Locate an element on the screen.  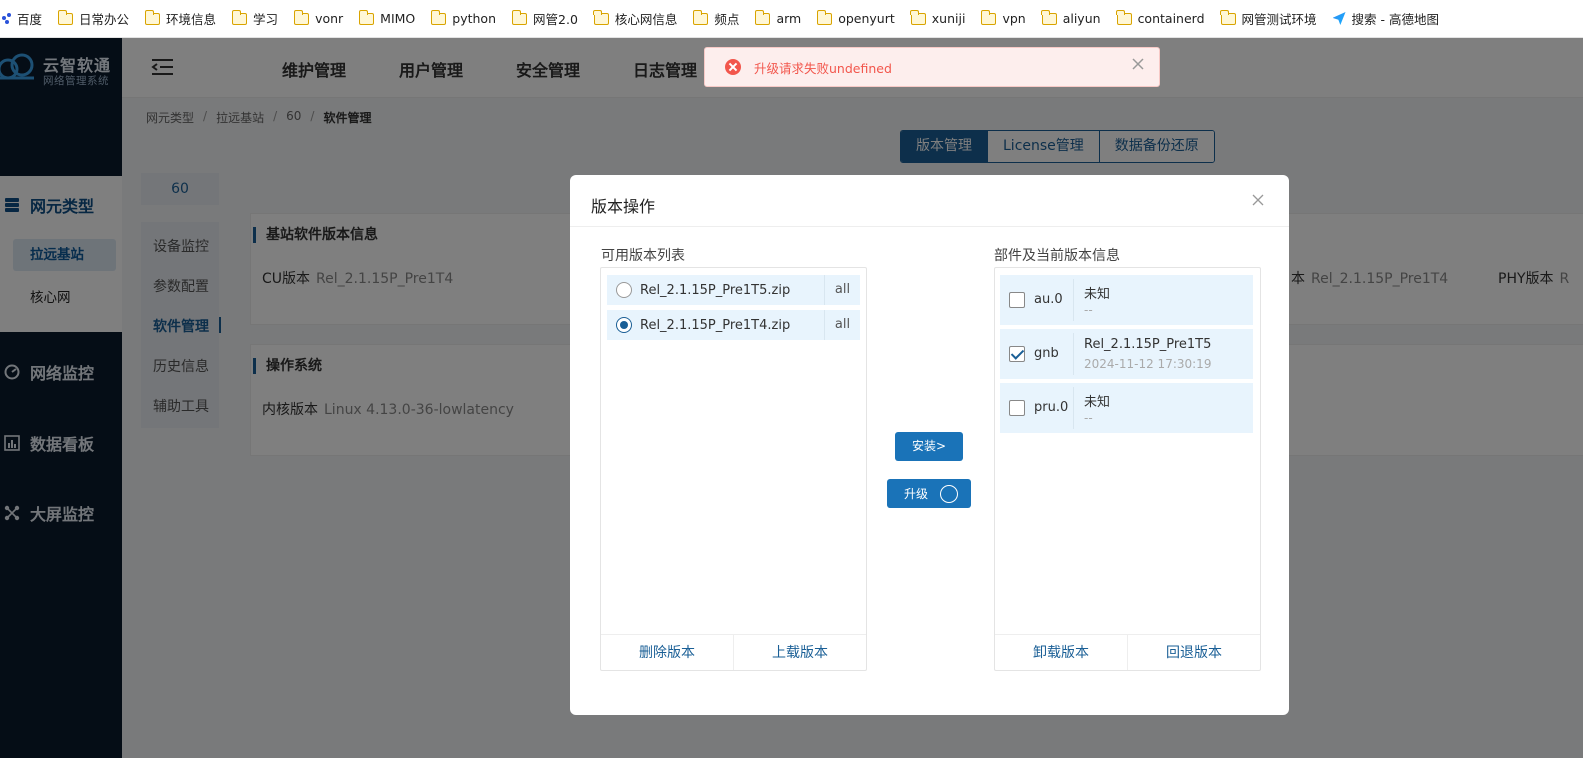
bookmark-folder: 环境信息 is located at coordinates (180, 18).